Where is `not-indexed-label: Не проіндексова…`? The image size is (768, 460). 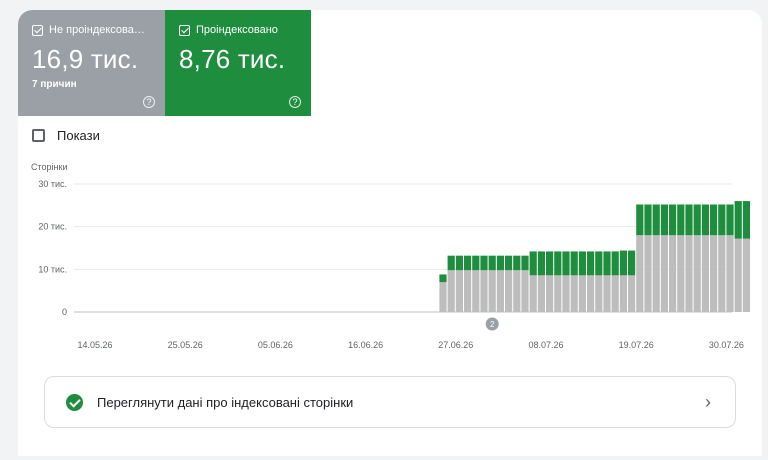 not-indexed-label: Не проіндексова… is located at coordinates (97, 30).